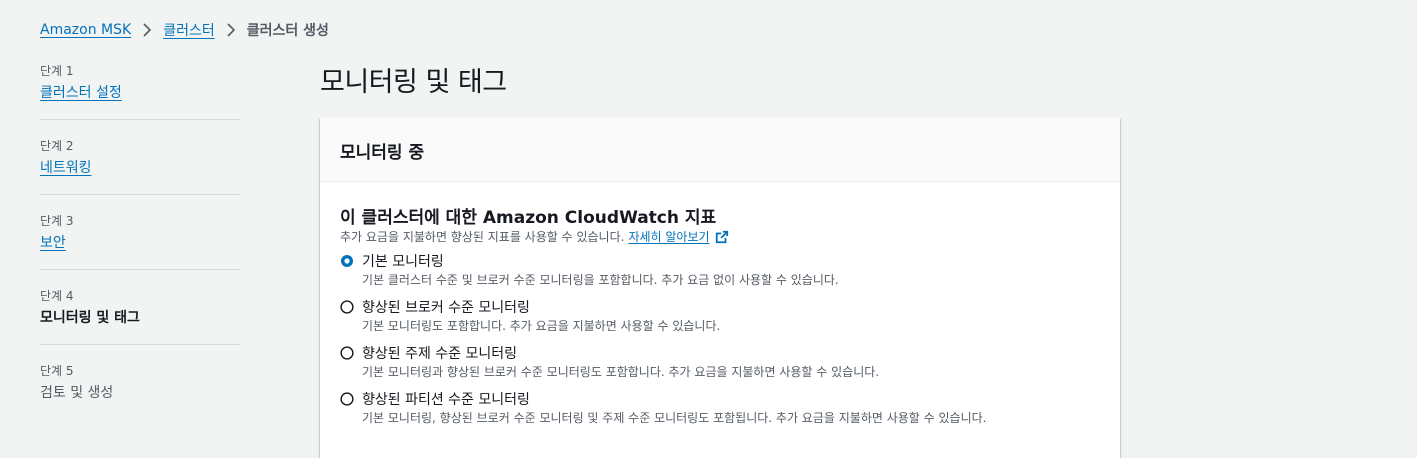 This screenshot has height=458, width=1417. I want to click on step-number: 단계 1, so click(57, 71).